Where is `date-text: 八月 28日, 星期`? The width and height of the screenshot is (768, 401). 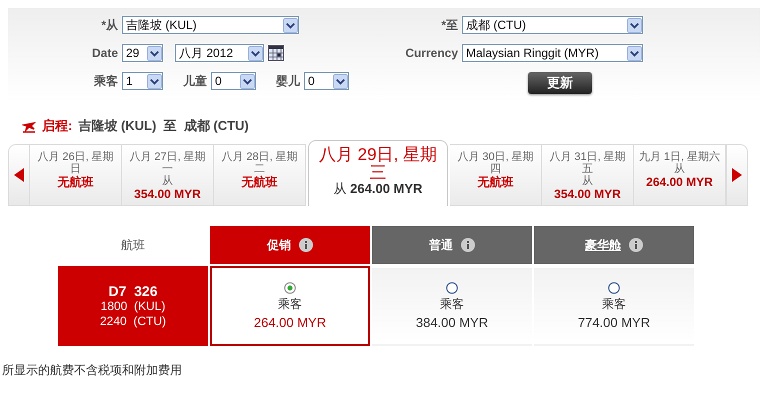 date-text: 八月 28日, 星期 is located at coordinates (259, 157).